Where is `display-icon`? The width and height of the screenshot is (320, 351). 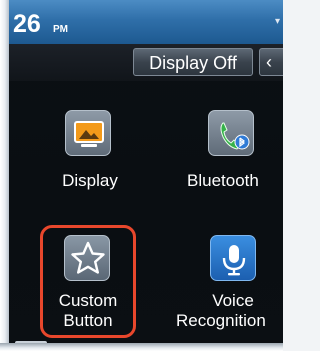 display-icon is located at coordinates (88, 133).